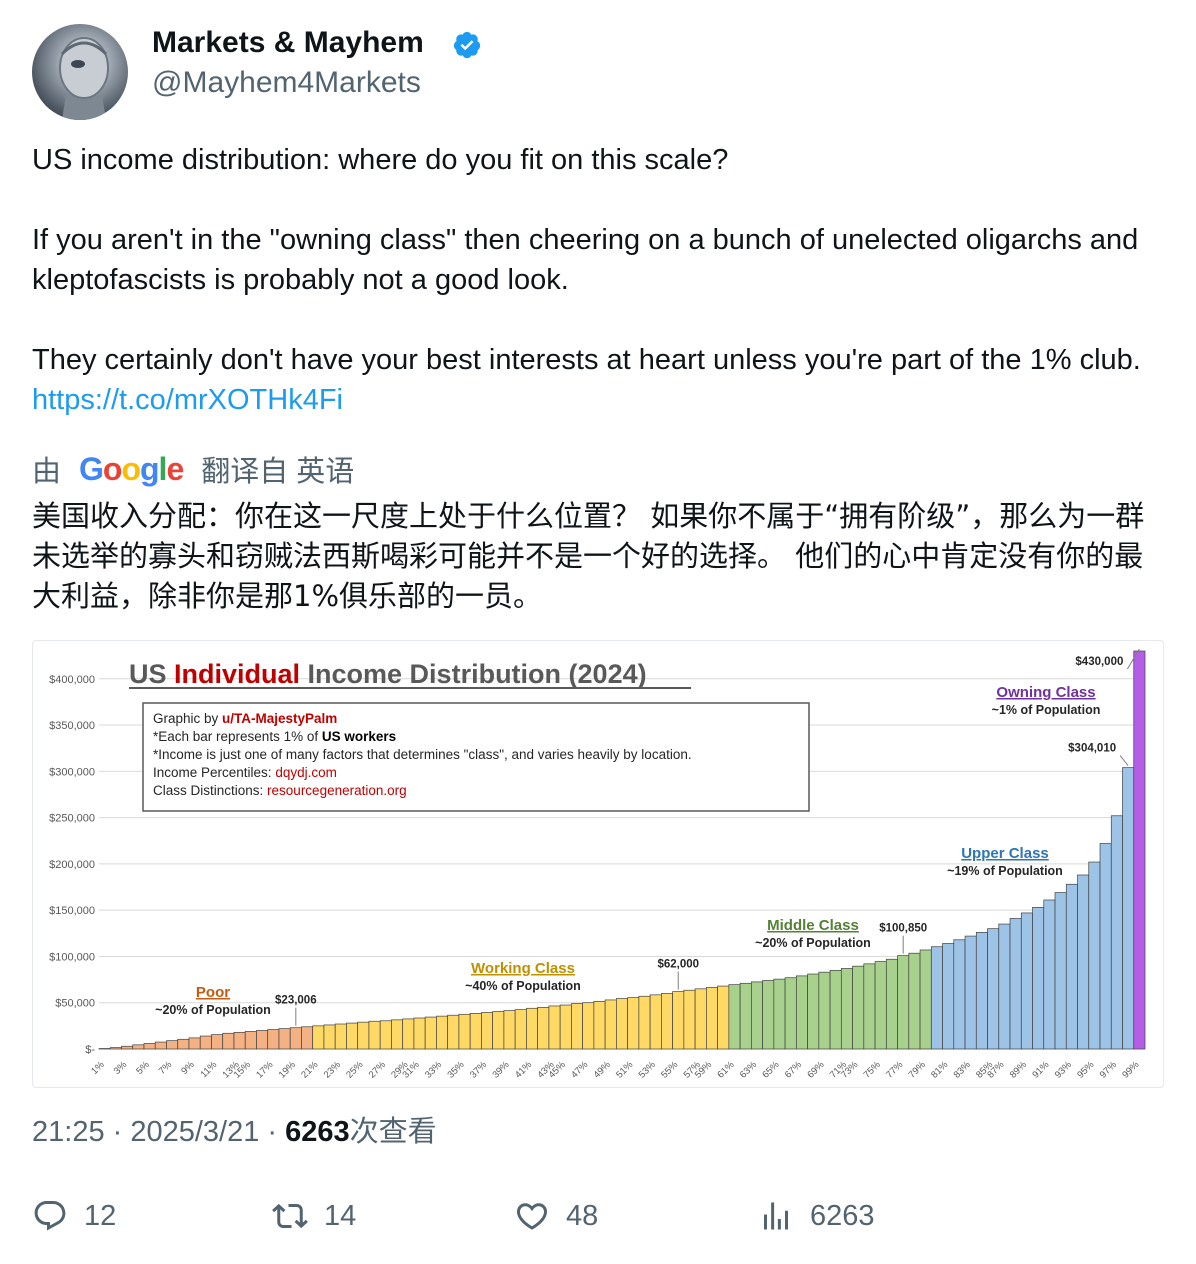 Image resolution: width=1196 pixels, height=1264 pixels. What do you see at coordinates (72, 957) in the screenshot?
I see `y-tick-label: $100,000` at bounding box center [72, 957].